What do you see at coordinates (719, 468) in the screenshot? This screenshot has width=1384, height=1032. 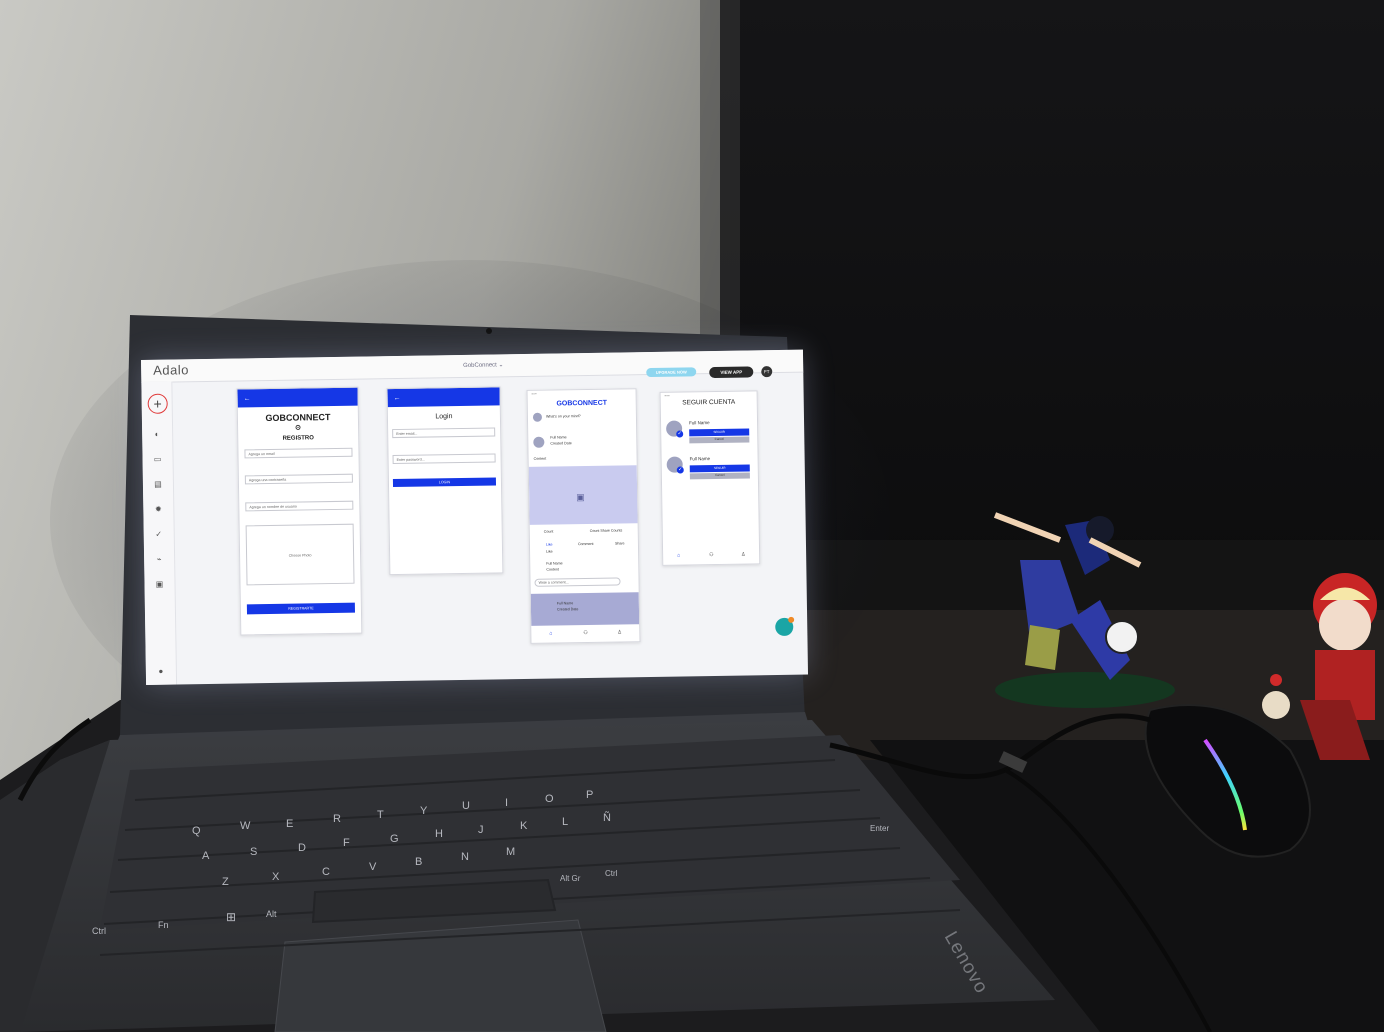 I see `follow-button-2: SEGUIR` at bounding box center [719, 468].